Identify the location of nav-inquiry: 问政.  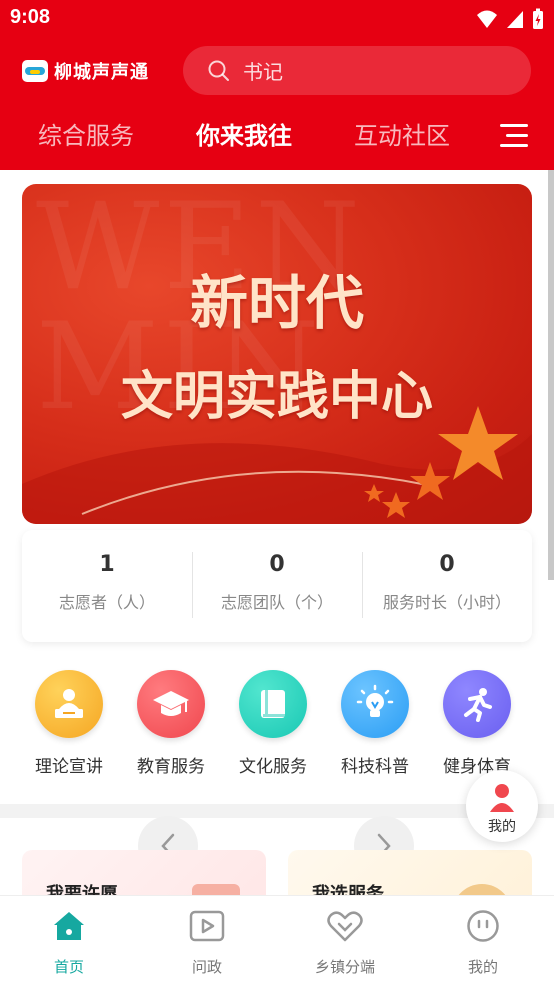
(207, 936).